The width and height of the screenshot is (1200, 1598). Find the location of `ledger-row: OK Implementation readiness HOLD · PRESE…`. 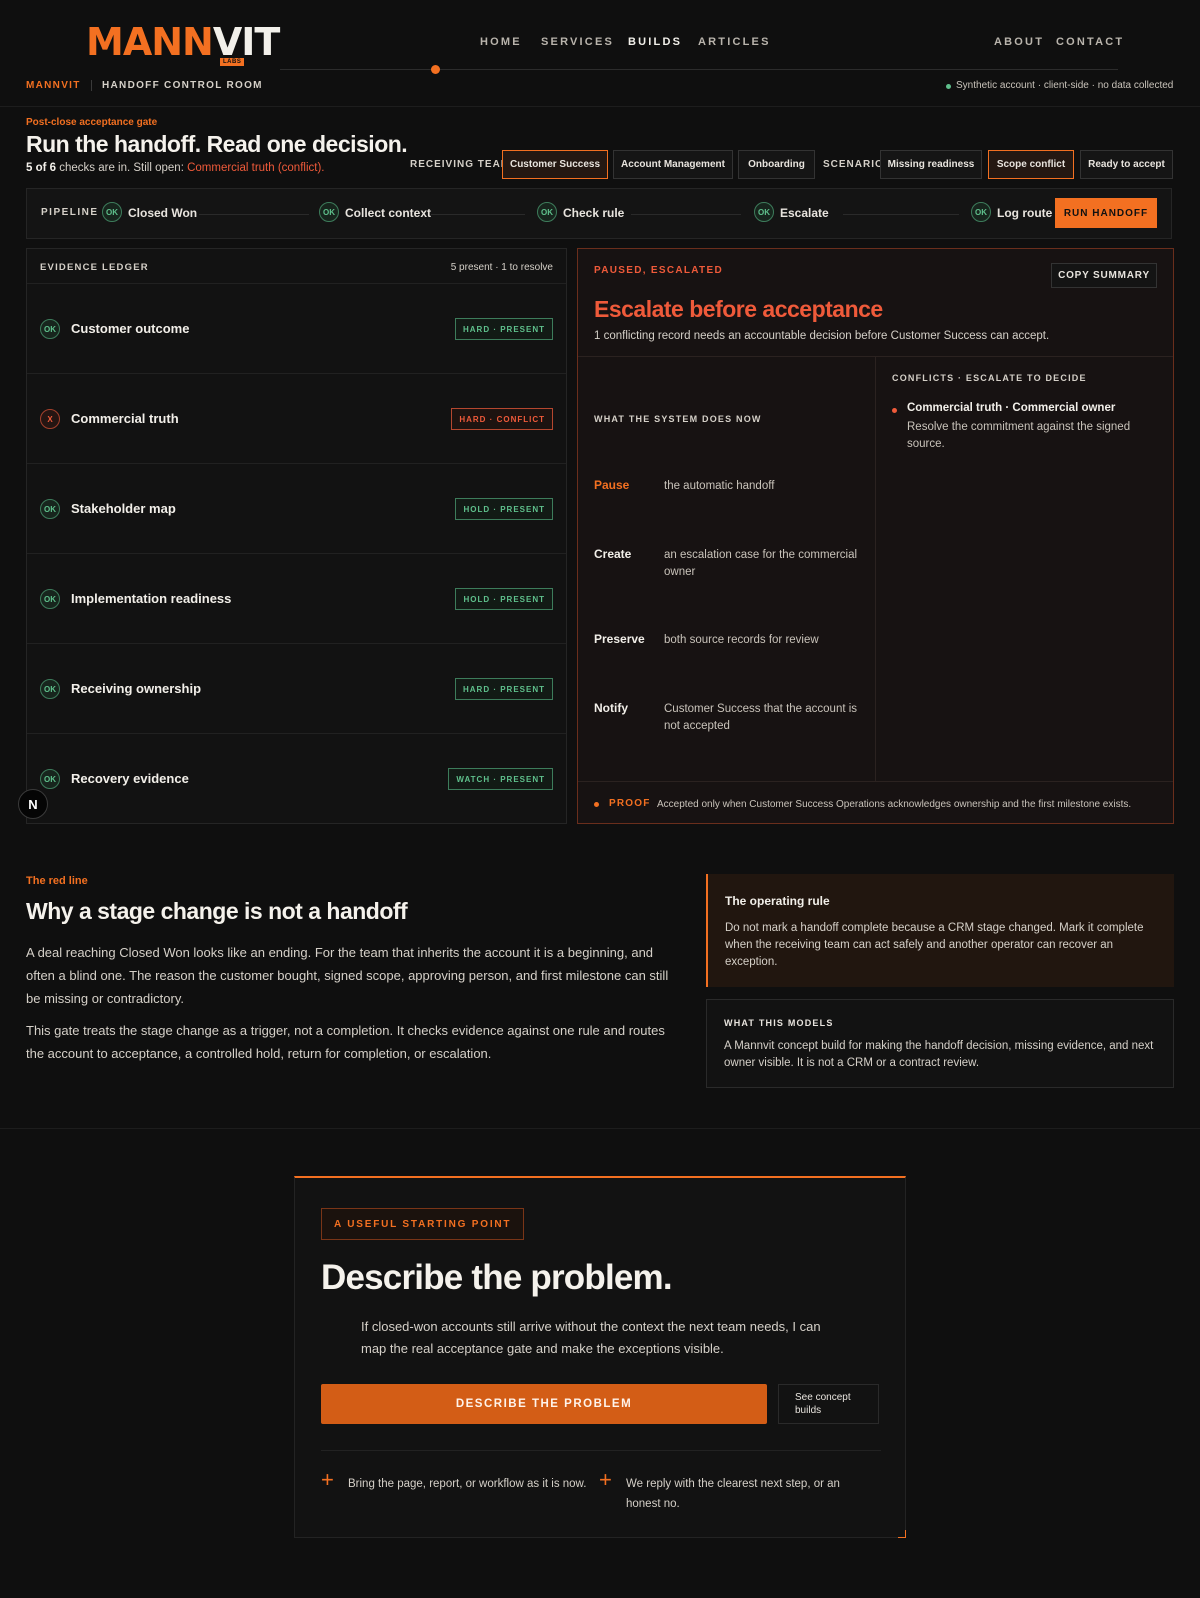

ledger-row: OK Implementation readiness HOLD · PRESE… is located at coordinates (296, 598).